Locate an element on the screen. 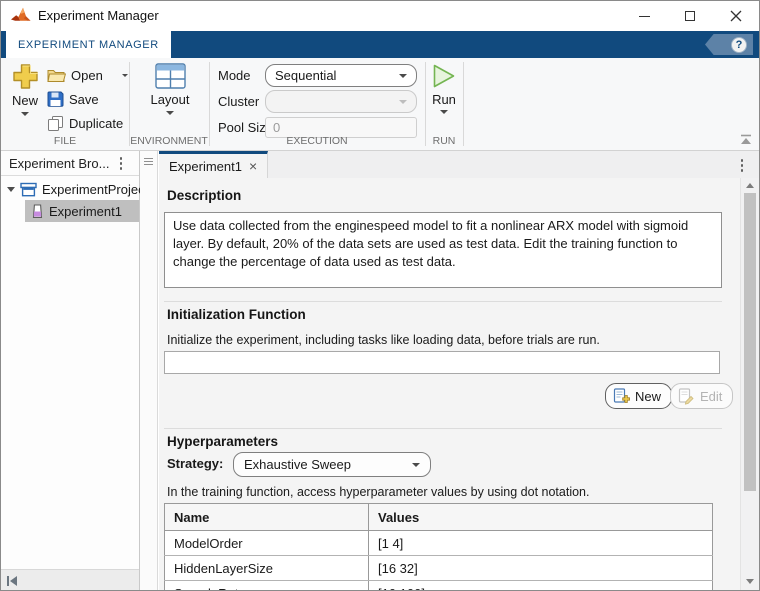 Image resolution: width=760 pixels, height=591 pixels. strategy-caret-icon is located at coordinates (416, 464).